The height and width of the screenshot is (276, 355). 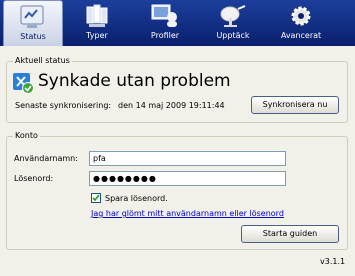 What do you see at coordinates (33, 18) in the screenshot?
I see `status-icon` at bounding box center [33, 18].